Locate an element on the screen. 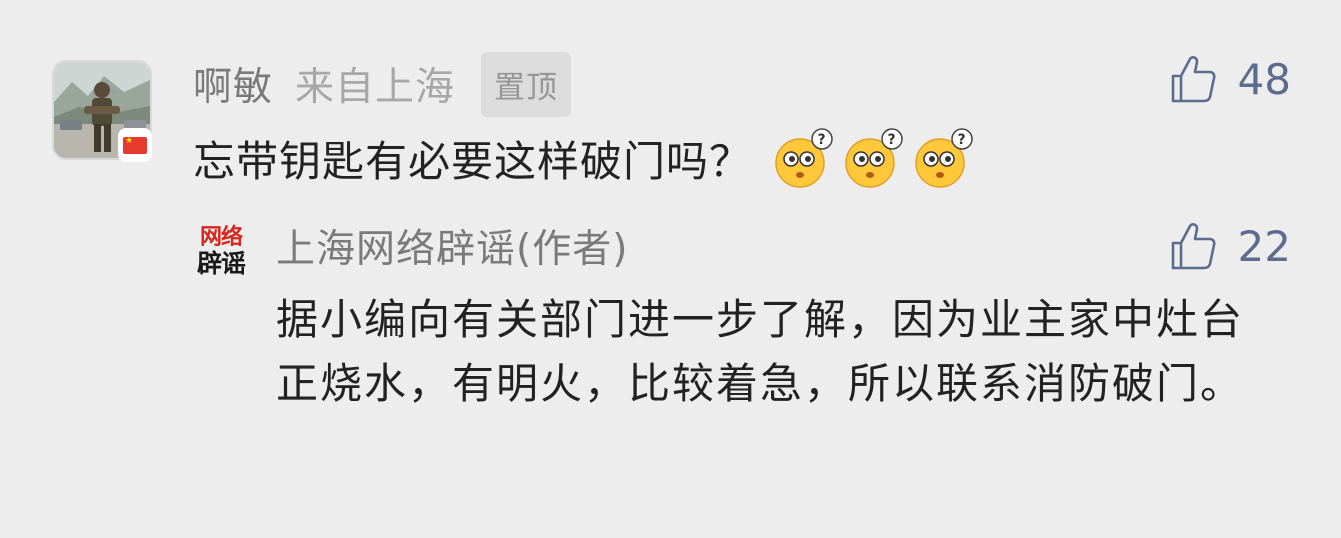 The image size is (1341, 538). logo-line-1: 网络 is located at coordinates (221, 237).